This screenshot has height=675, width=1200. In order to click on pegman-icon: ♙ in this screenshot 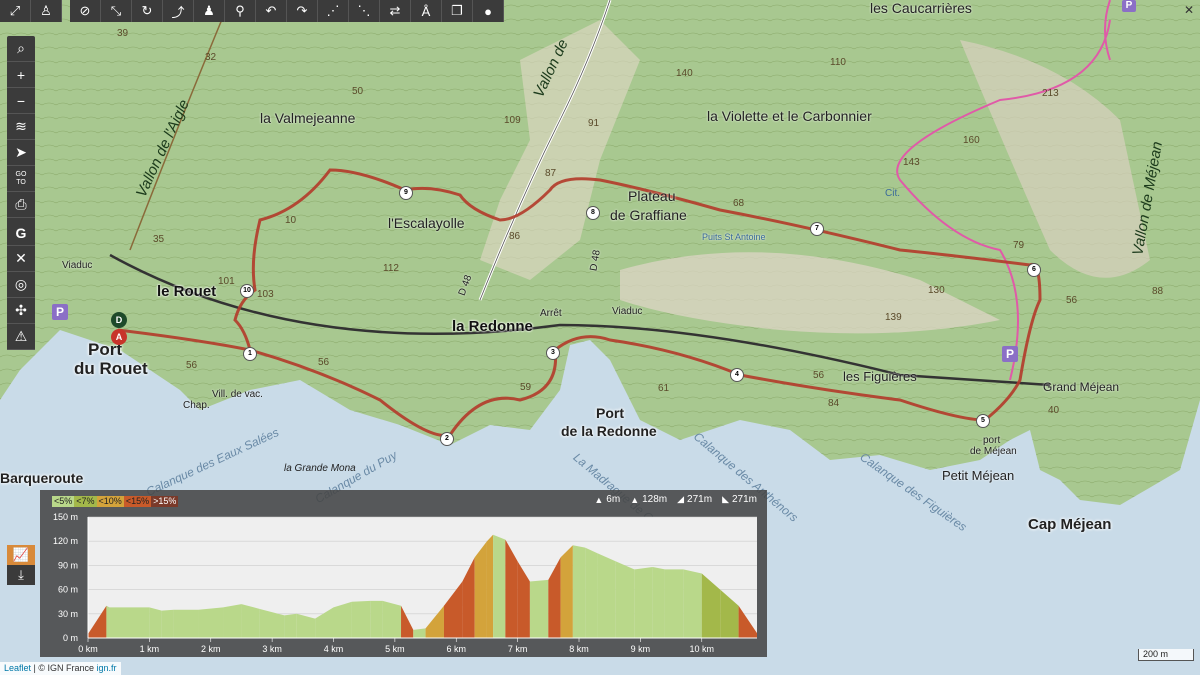, I will do `click(46, 11)`.